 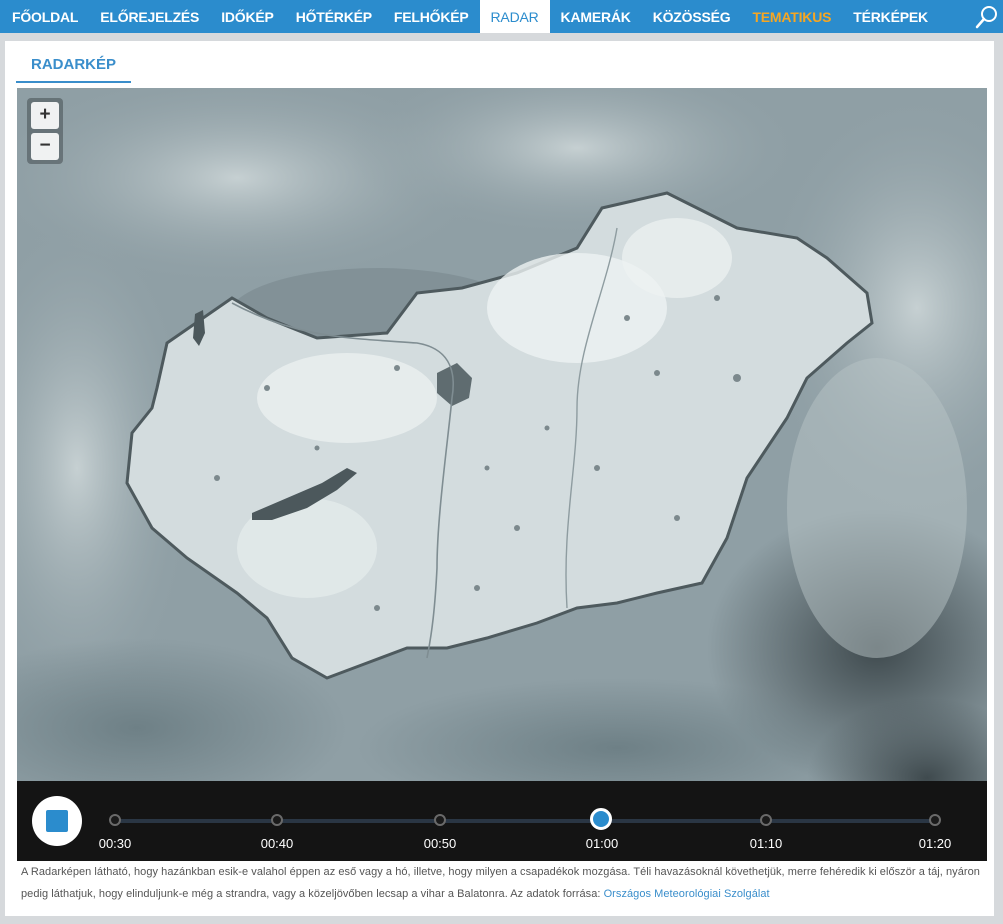 What do you see at coordinates (74, 67) in the screenshot?
I see `section-title: RADARKÉP` at bounding box center [74, 67].